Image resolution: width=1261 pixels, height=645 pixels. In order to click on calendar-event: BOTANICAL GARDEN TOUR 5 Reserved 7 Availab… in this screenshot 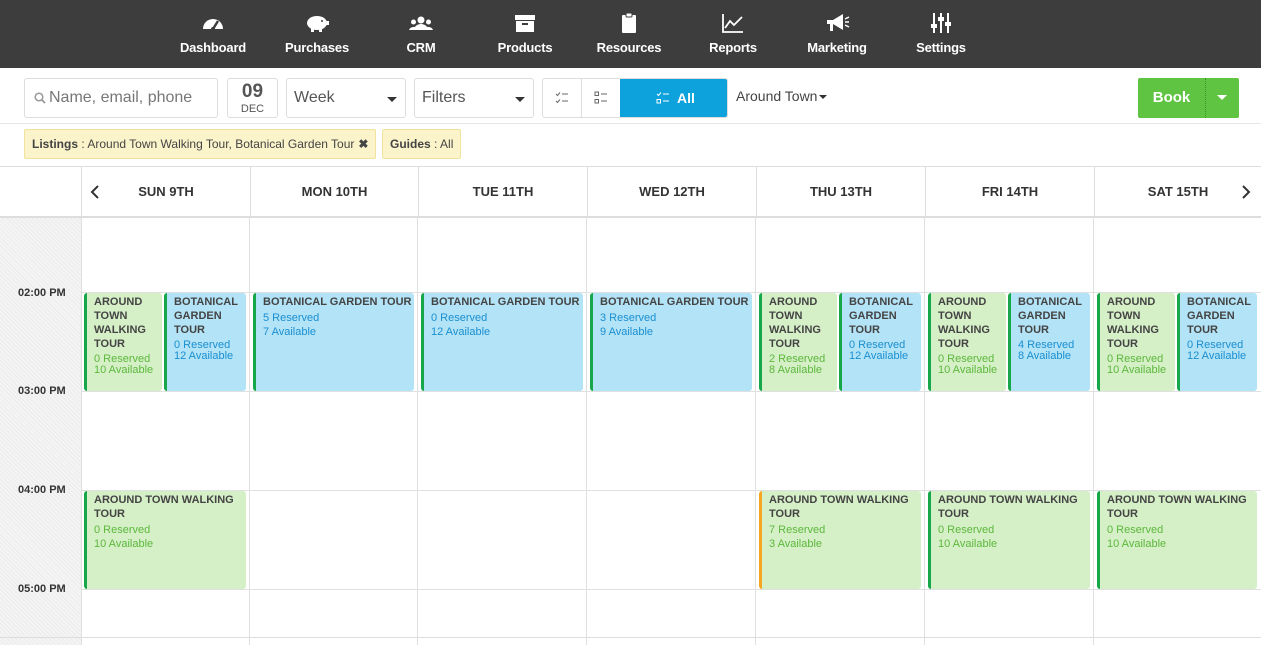, I will do `click(333, 342)`.